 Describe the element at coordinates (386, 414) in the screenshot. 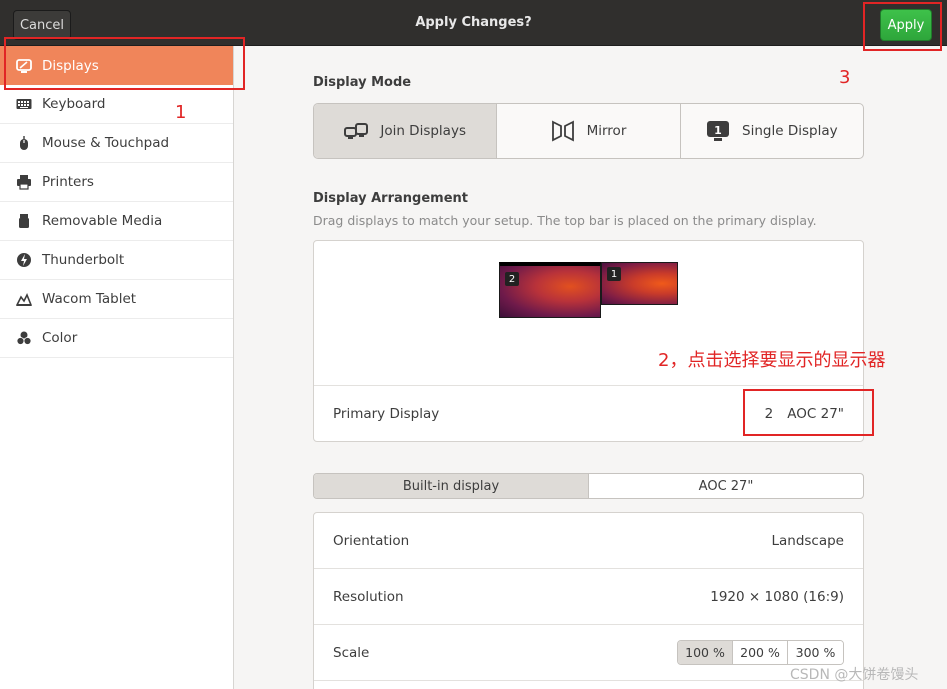

I see `primary-display-label: Primary Display` at that location.